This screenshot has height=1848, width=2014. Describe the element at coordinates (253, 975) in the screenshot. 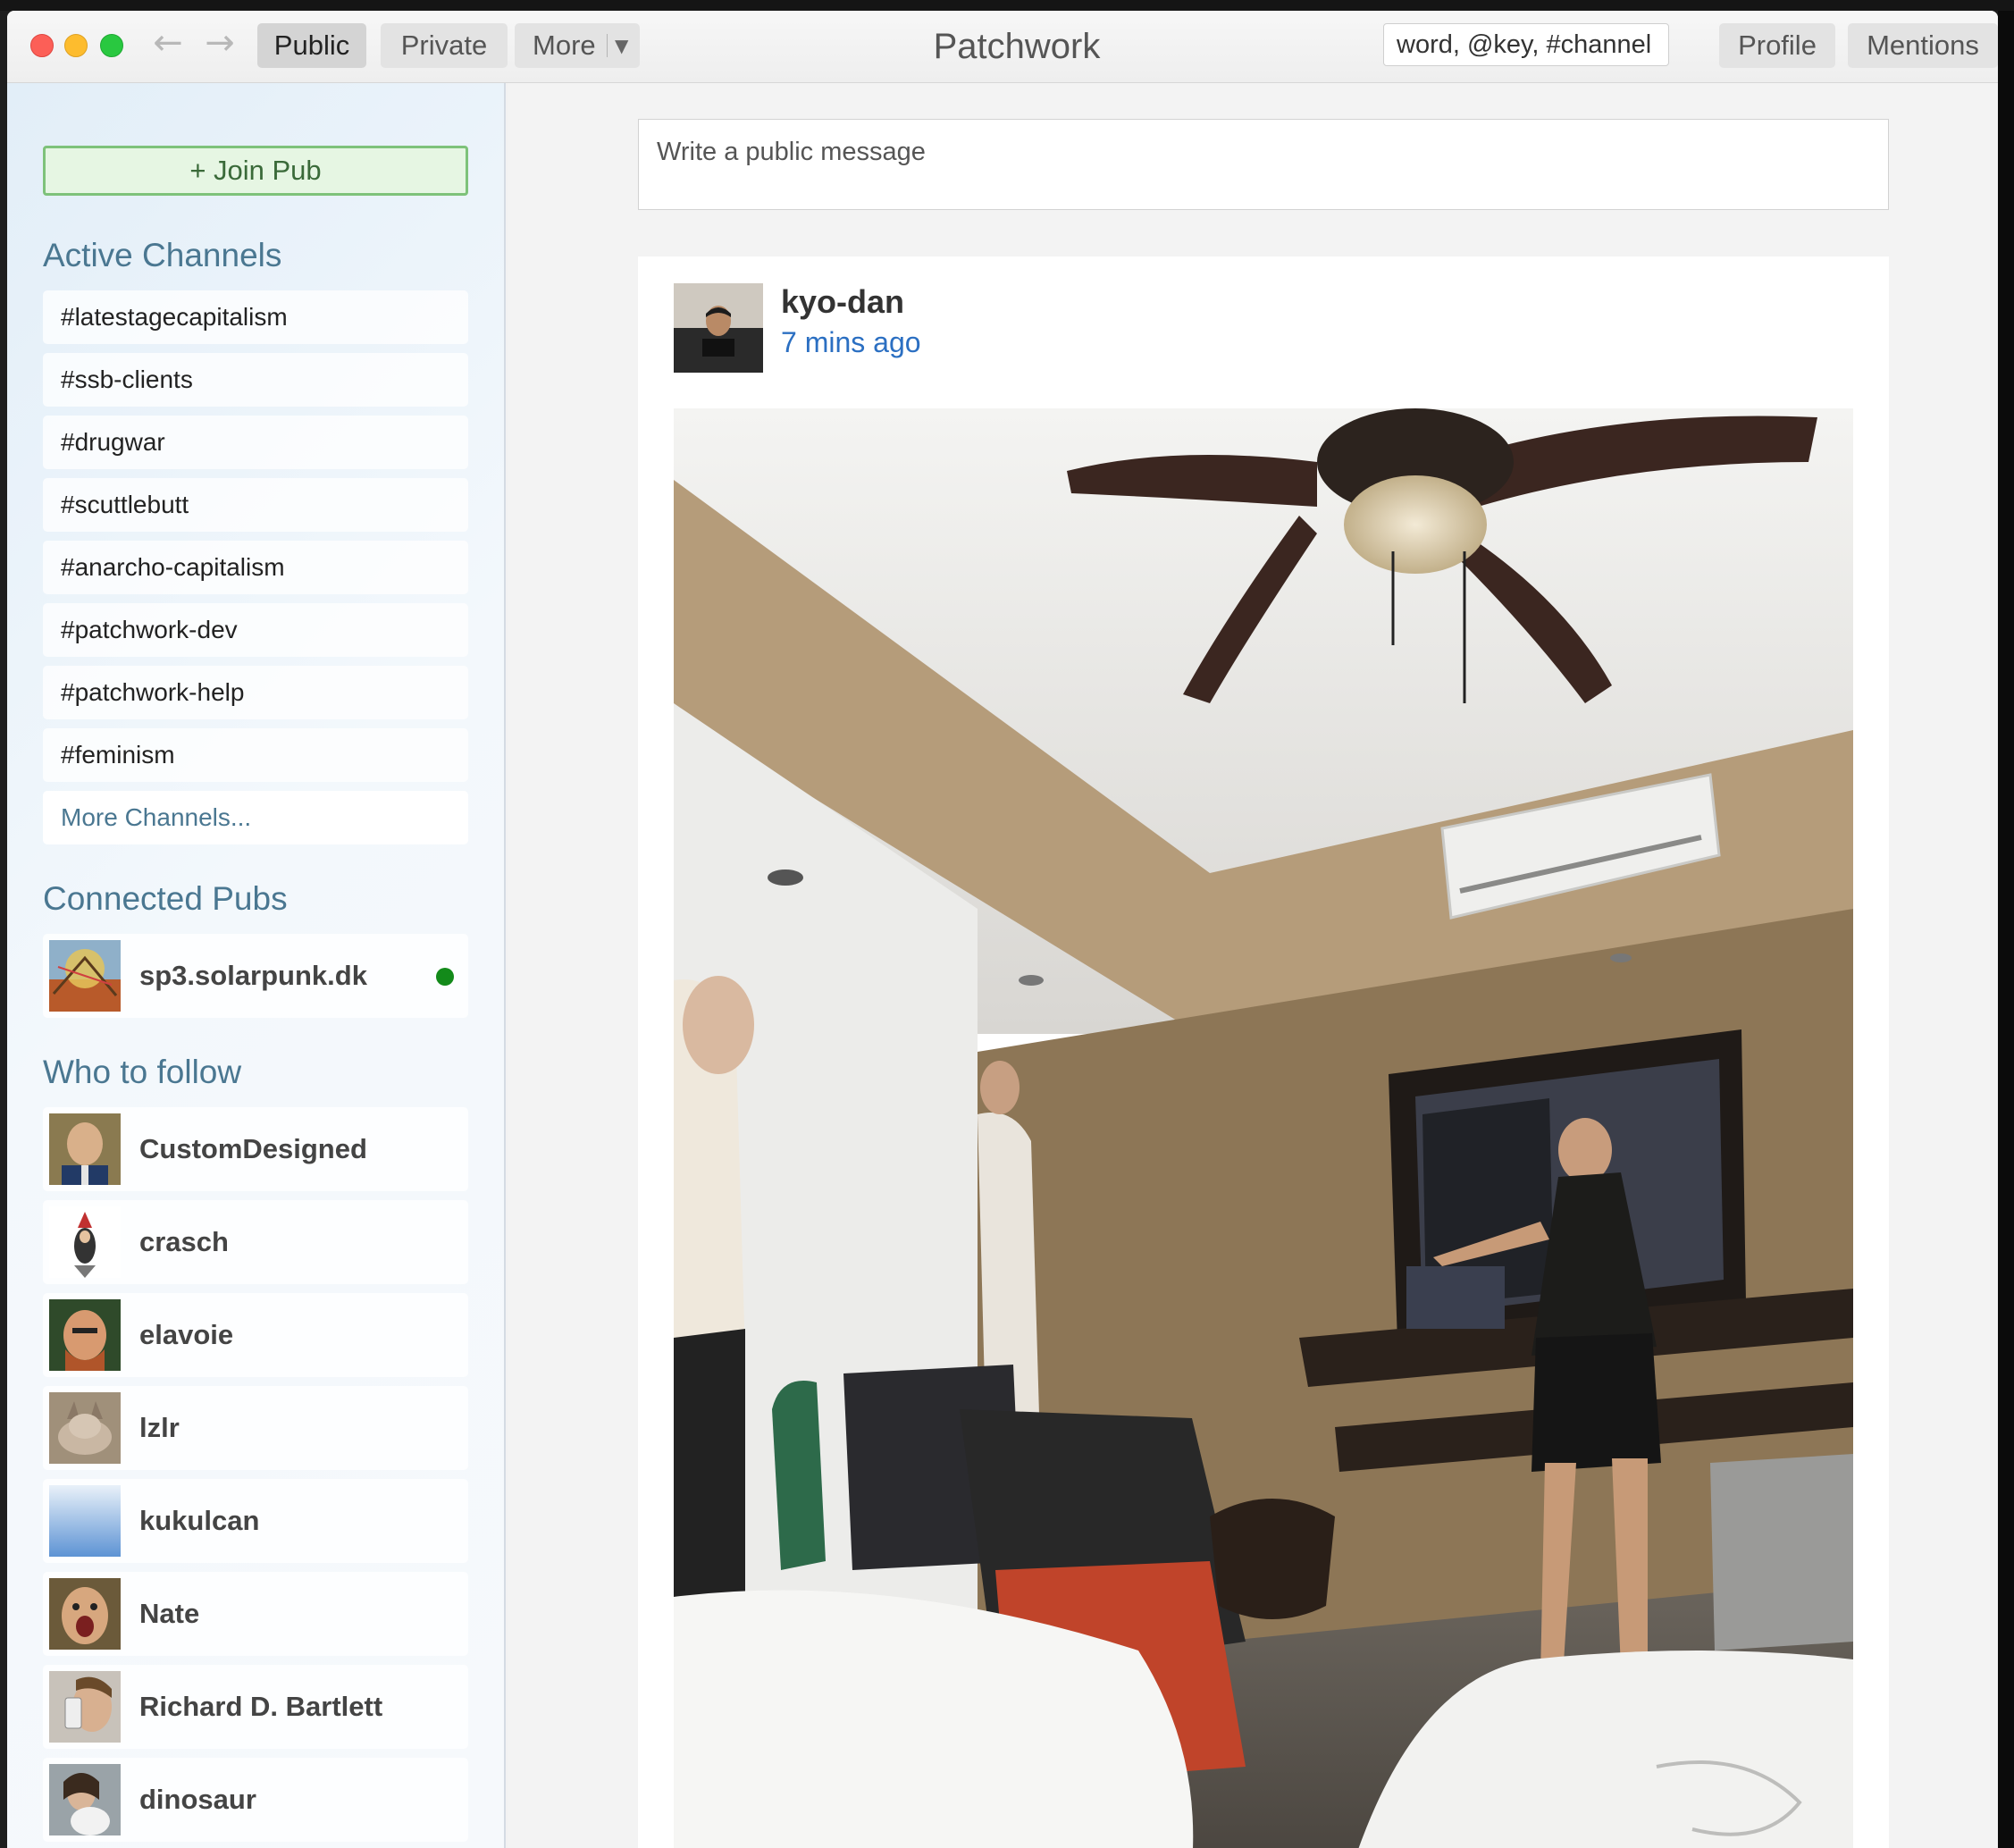

I see `pub-name: sp3.solarpunk.dk` at that location.